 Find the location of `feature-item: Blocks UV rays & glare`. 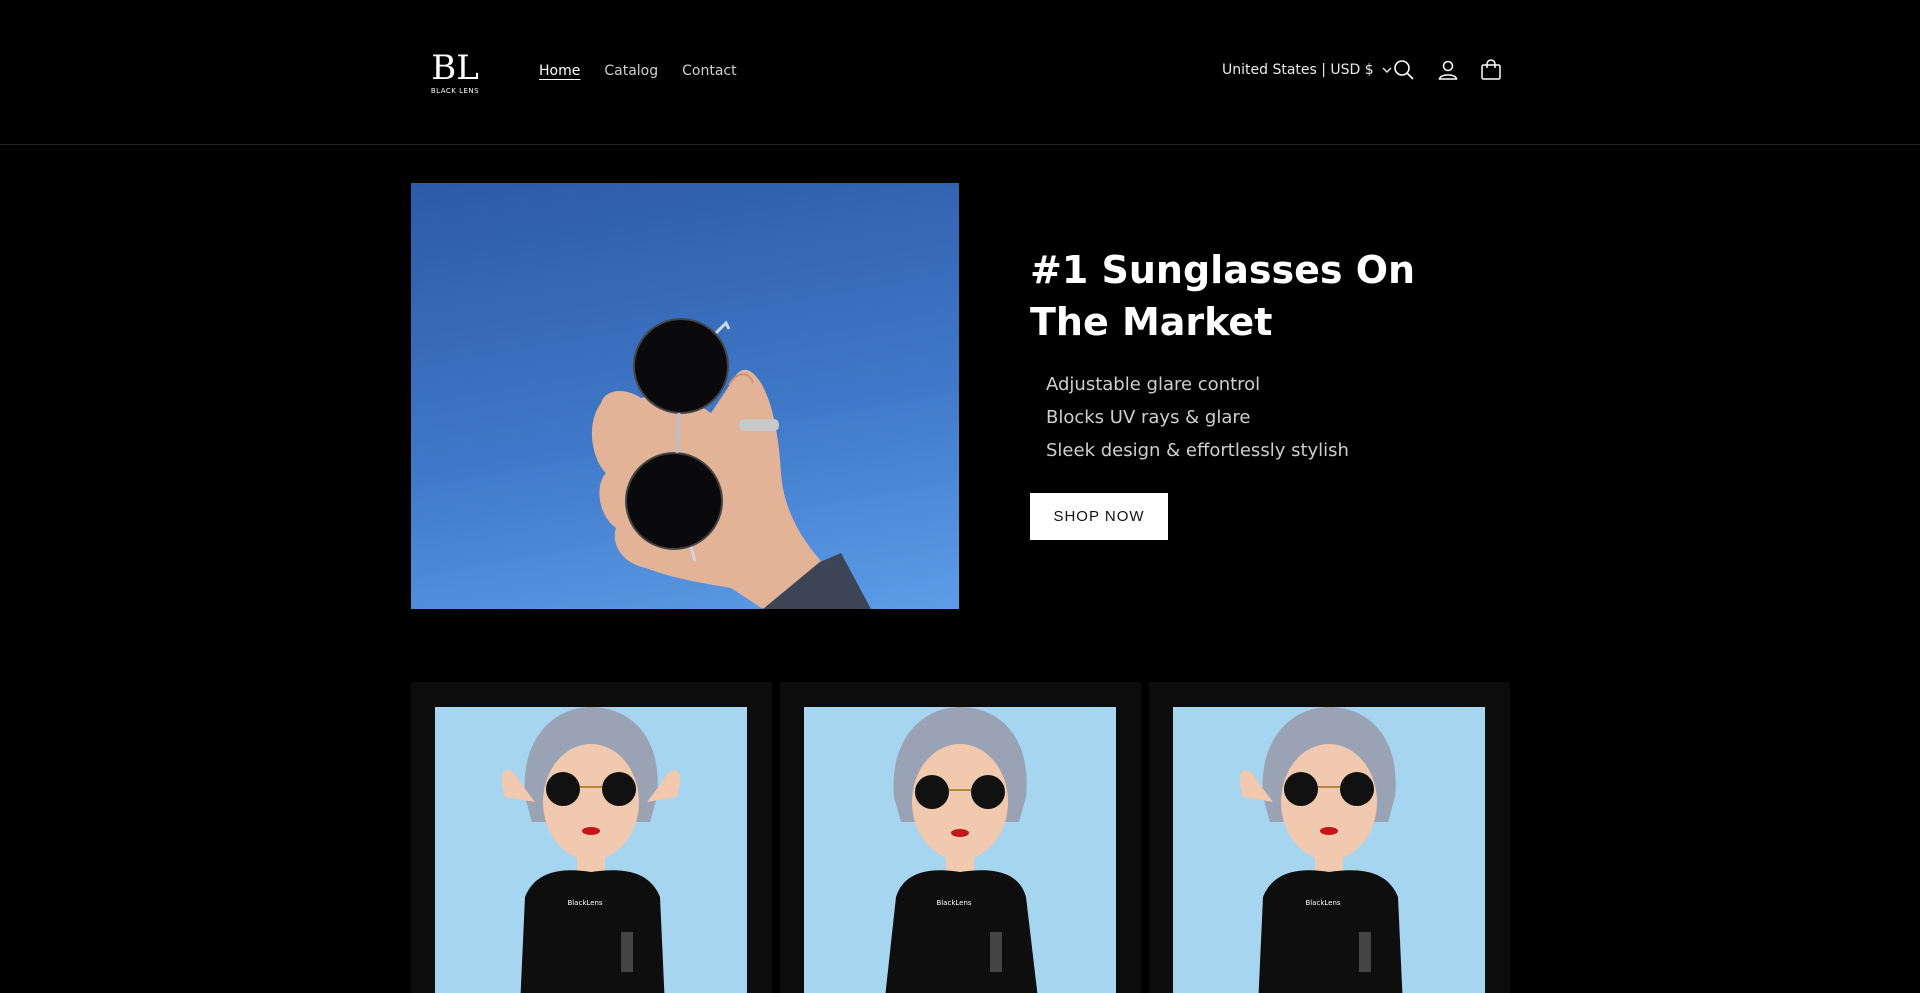

feature-item: Blocks UV rays & glare is located at coordinates (1148, 417).